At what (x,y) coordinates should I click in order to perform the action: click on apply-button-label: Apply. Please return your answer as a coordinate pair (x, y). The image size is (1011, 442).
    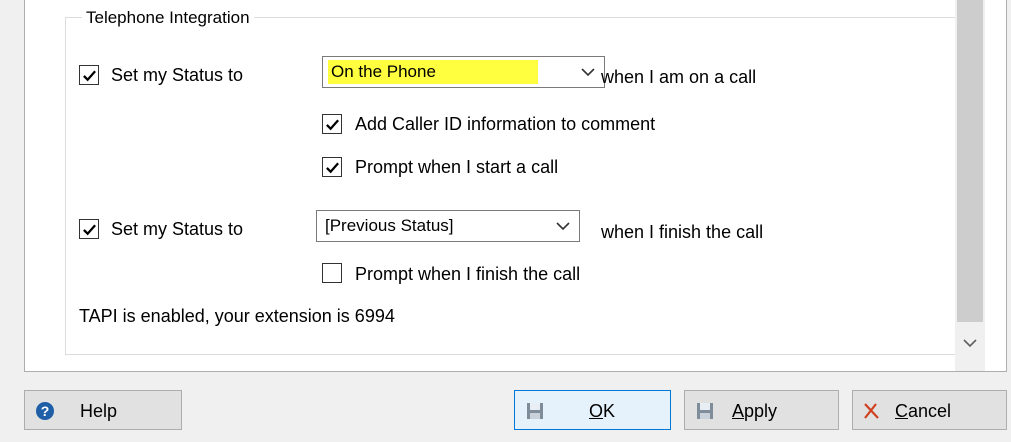
    Looking at the image, I should click on (755, 411).